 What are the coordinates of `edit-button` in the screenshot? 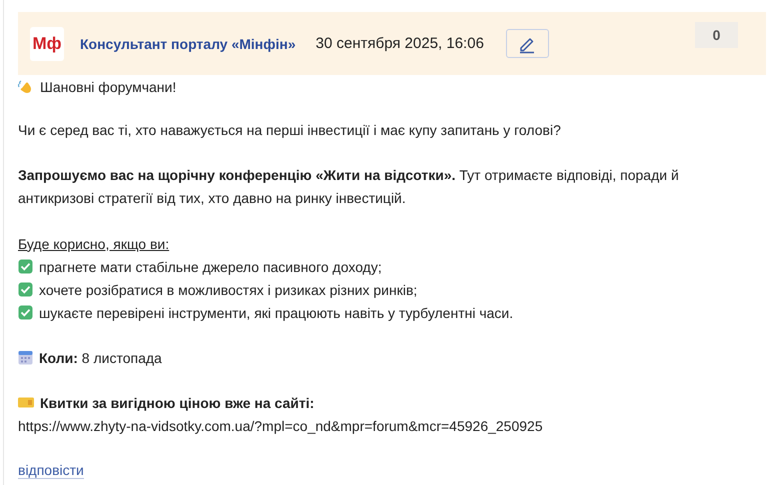 It's located at (527, 43).